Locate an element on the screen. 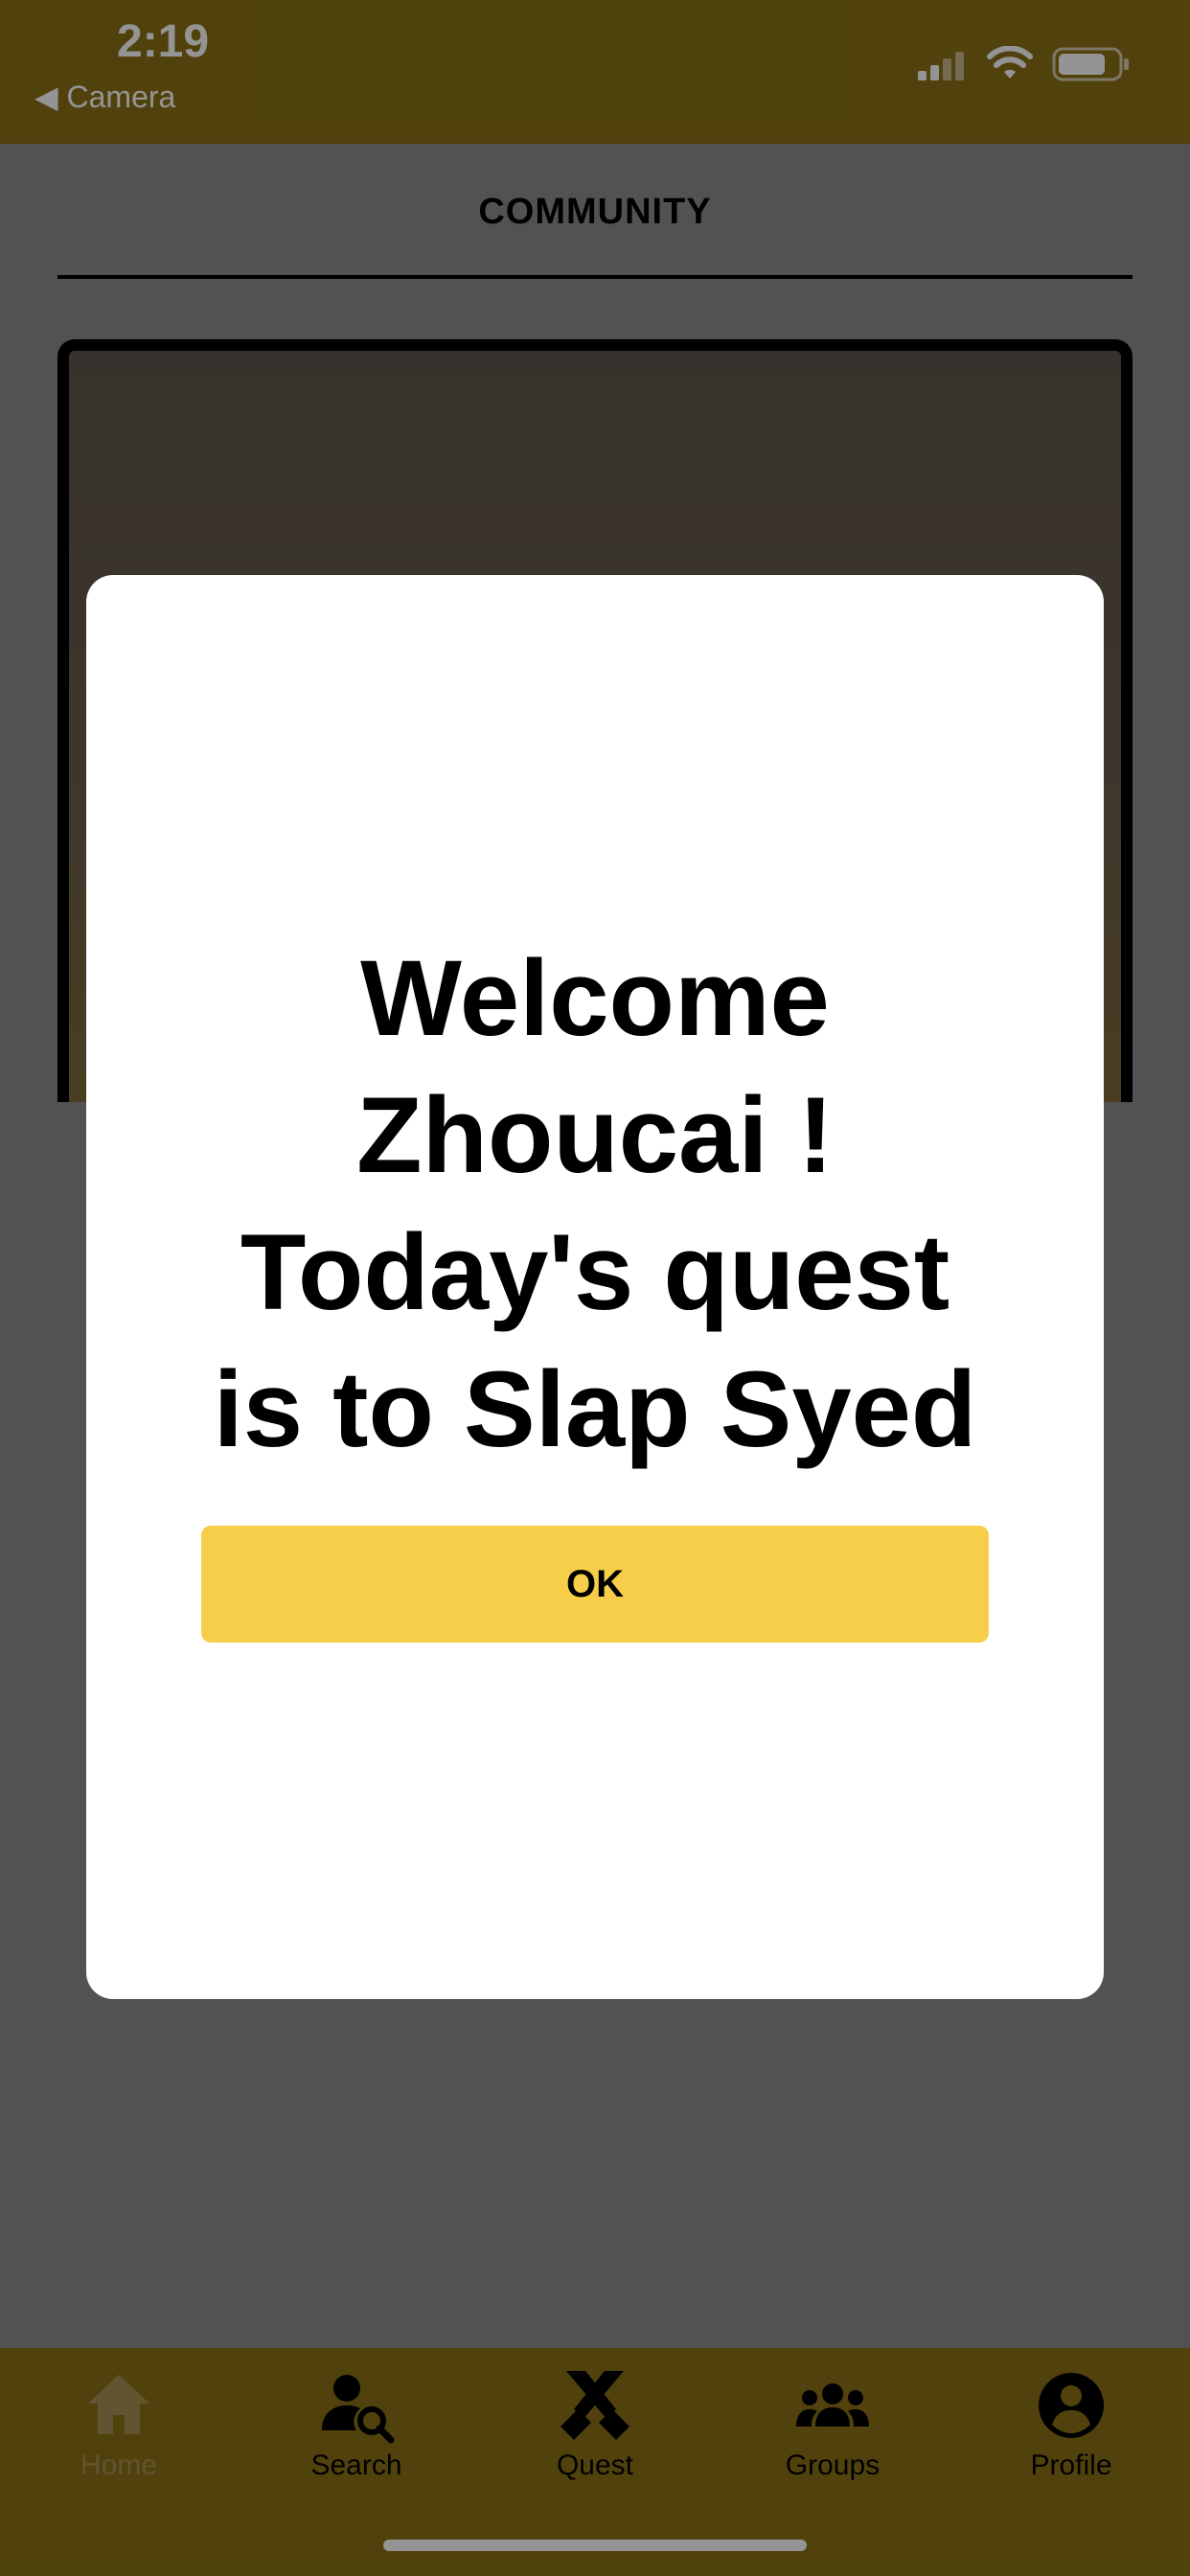 This screenshot has width=1190, height=2576. ok-button: OK is located at coordinates (595, 1584).